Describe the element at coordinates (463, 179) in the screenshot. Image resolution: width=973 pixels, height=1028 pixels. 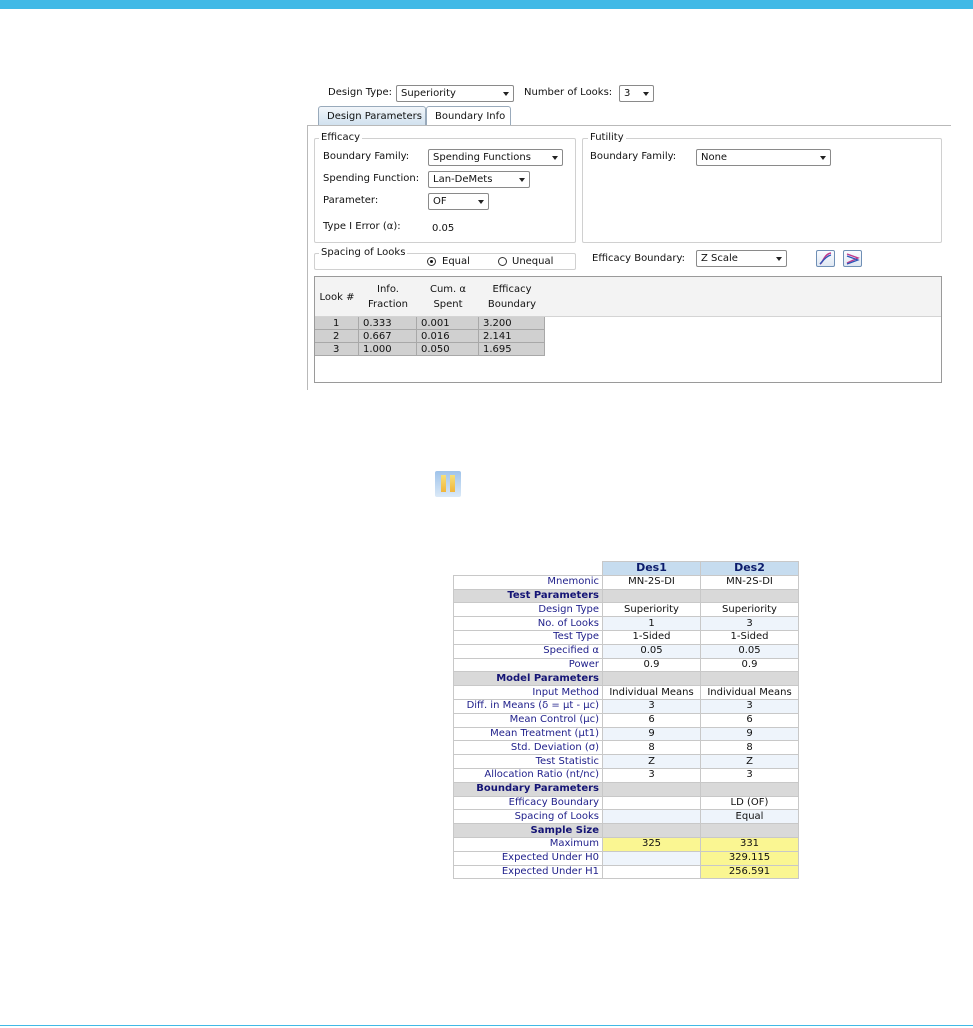
I see `spending-function-value: Lan-DeMets` at that location.